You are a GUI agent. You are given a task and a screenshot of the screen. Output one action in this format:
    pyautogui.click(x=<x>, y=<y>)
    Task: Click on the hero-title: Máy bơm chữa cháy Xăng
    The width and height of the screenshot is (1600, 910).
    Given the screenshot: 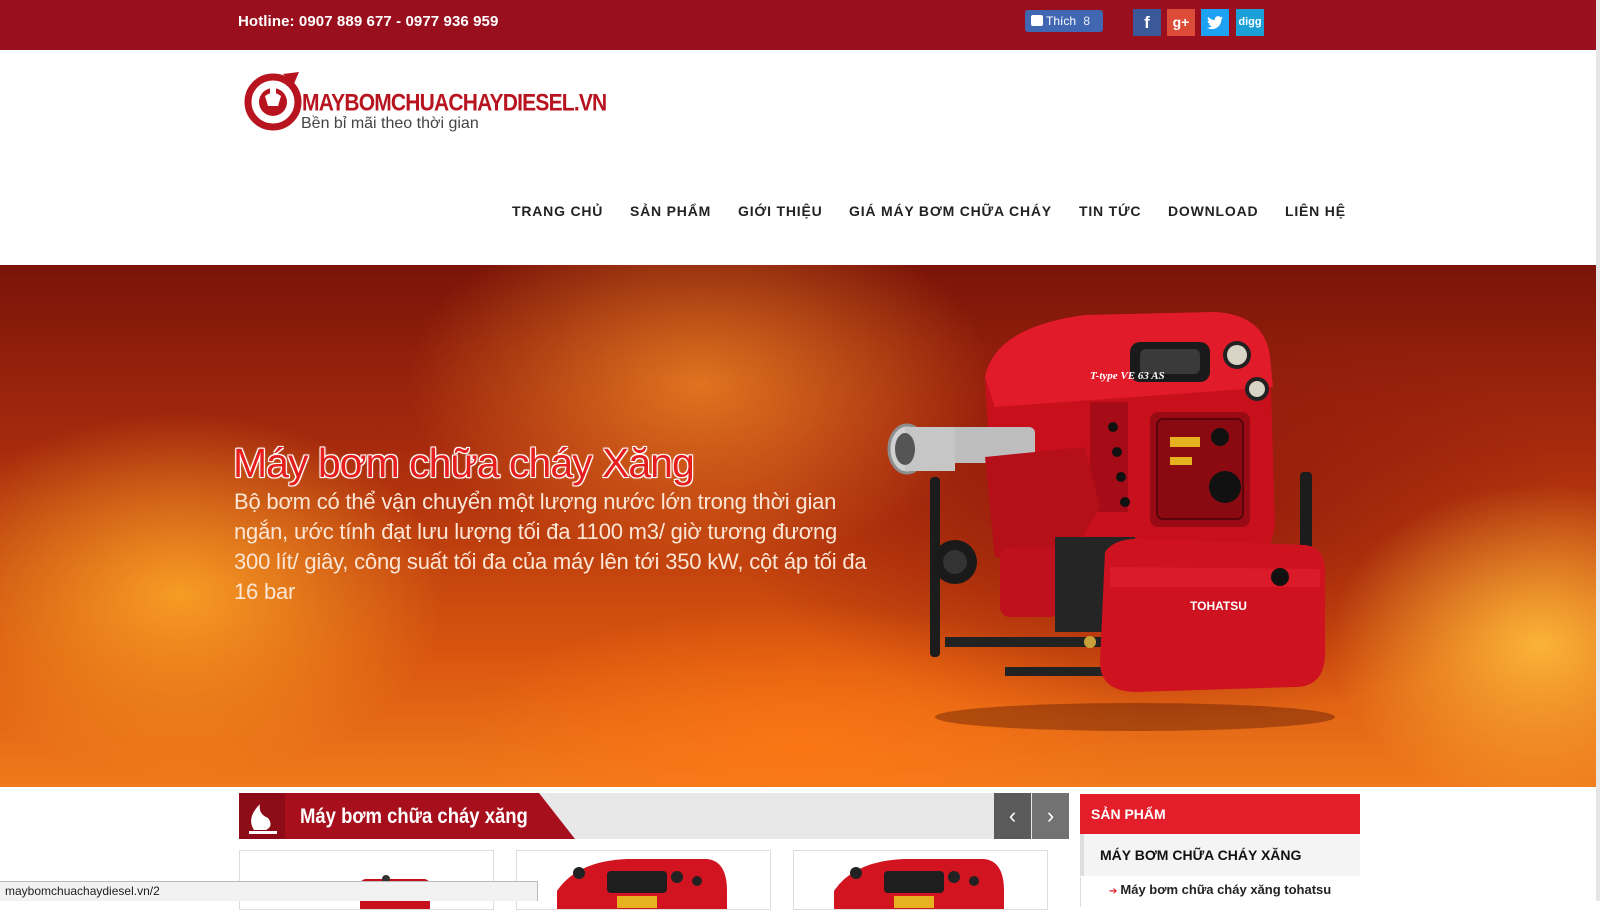 What is the action you would take?
    pyautogui.click(x=464, y=463)
    